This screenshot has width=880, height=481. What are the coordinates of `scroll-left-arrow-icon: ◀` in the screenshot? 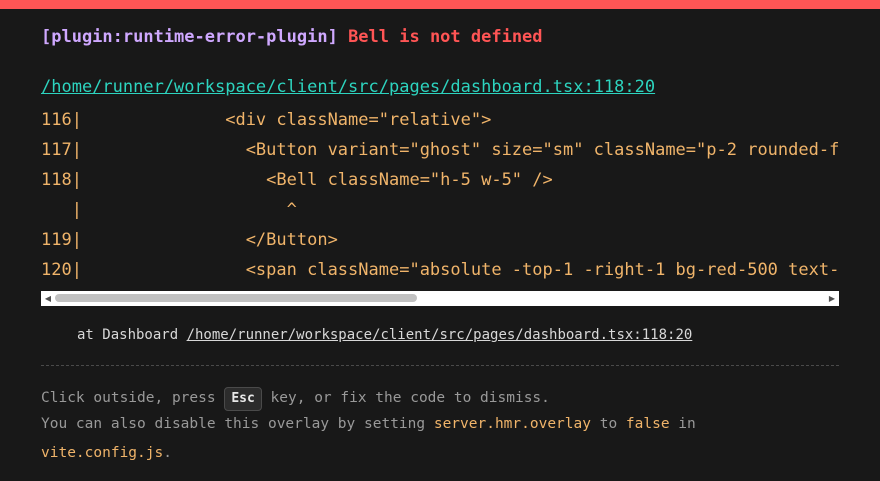 It's located at (48, 298).